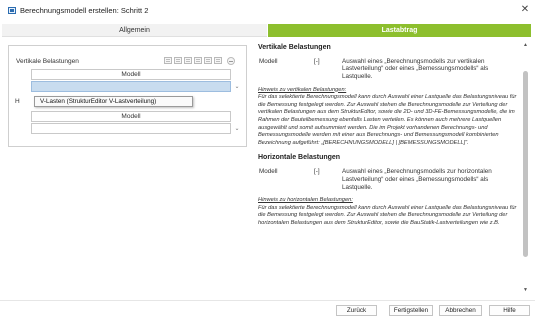 This screenshot has height=319, width=535. Describe the element at coordinates (411, 310) in the screenshot. I see `finish-button: Fertigstellen` at that location.